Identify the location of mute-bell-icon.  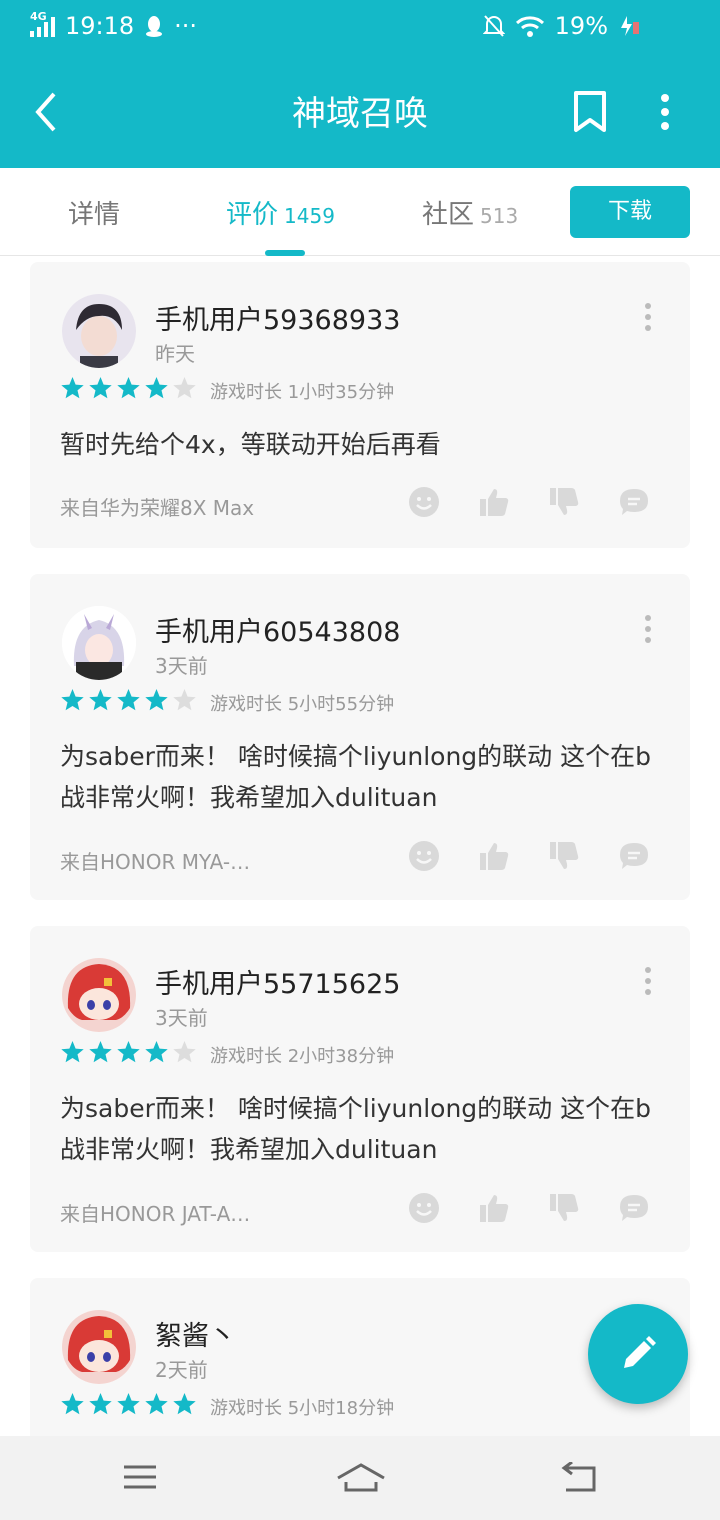
(493, 26).